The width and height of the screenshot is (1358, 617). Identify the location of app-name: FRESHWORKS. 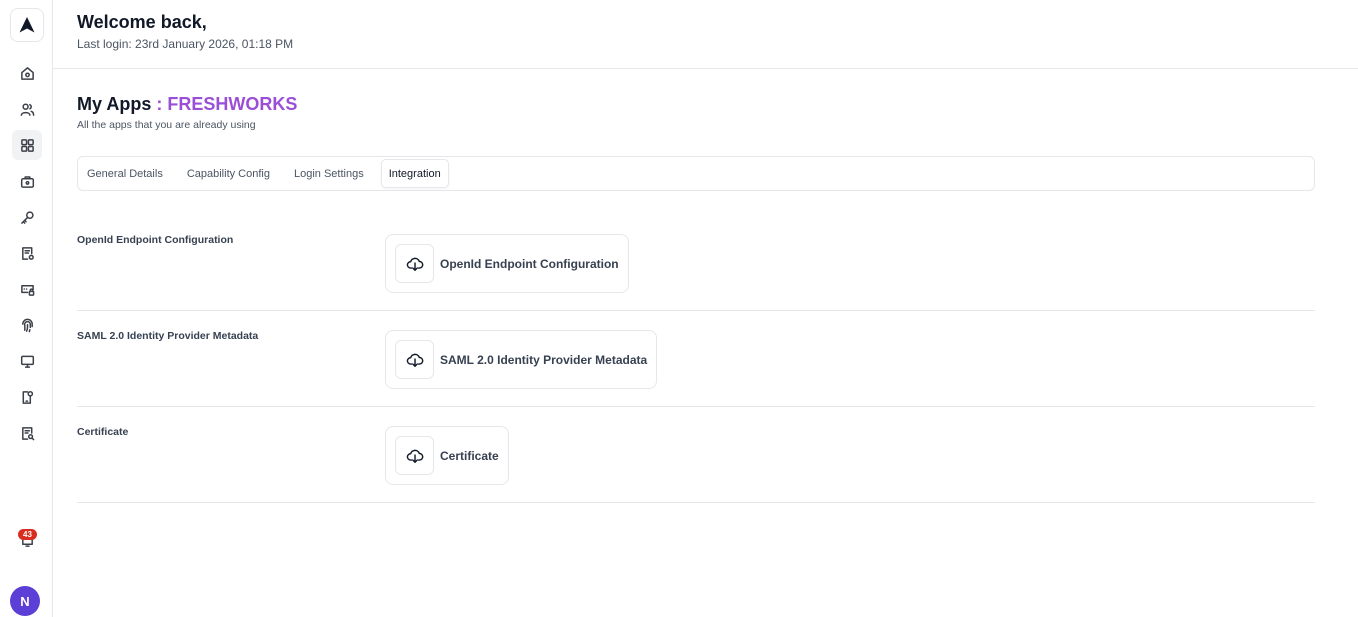
(232, 104).